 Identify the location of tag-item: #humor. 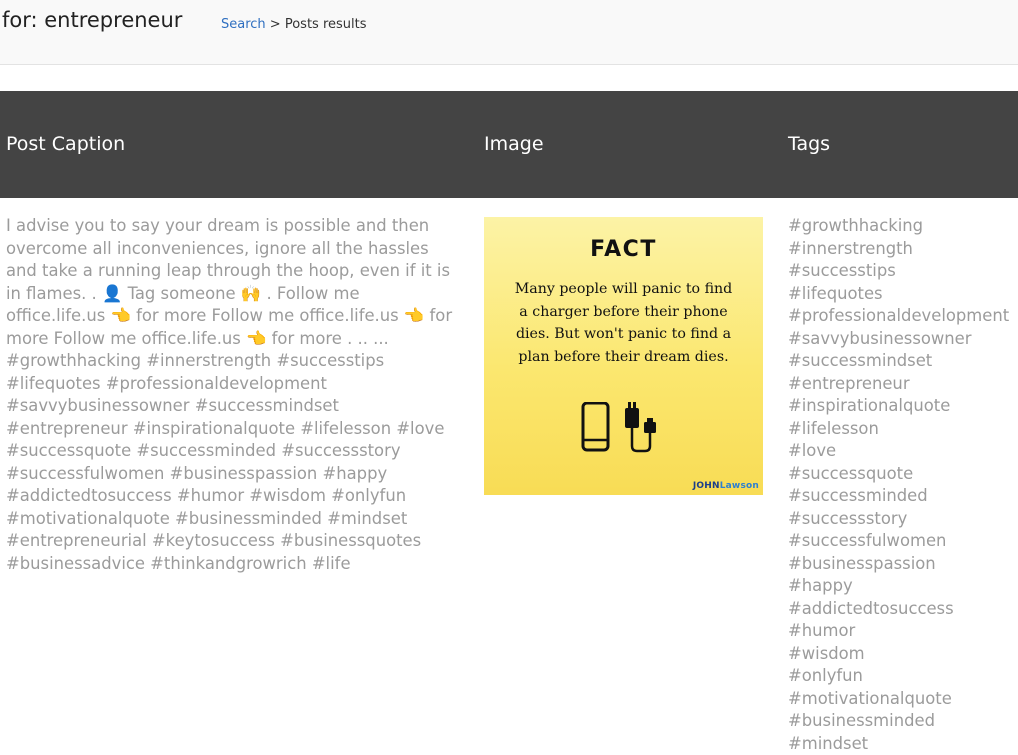
(903, 631).